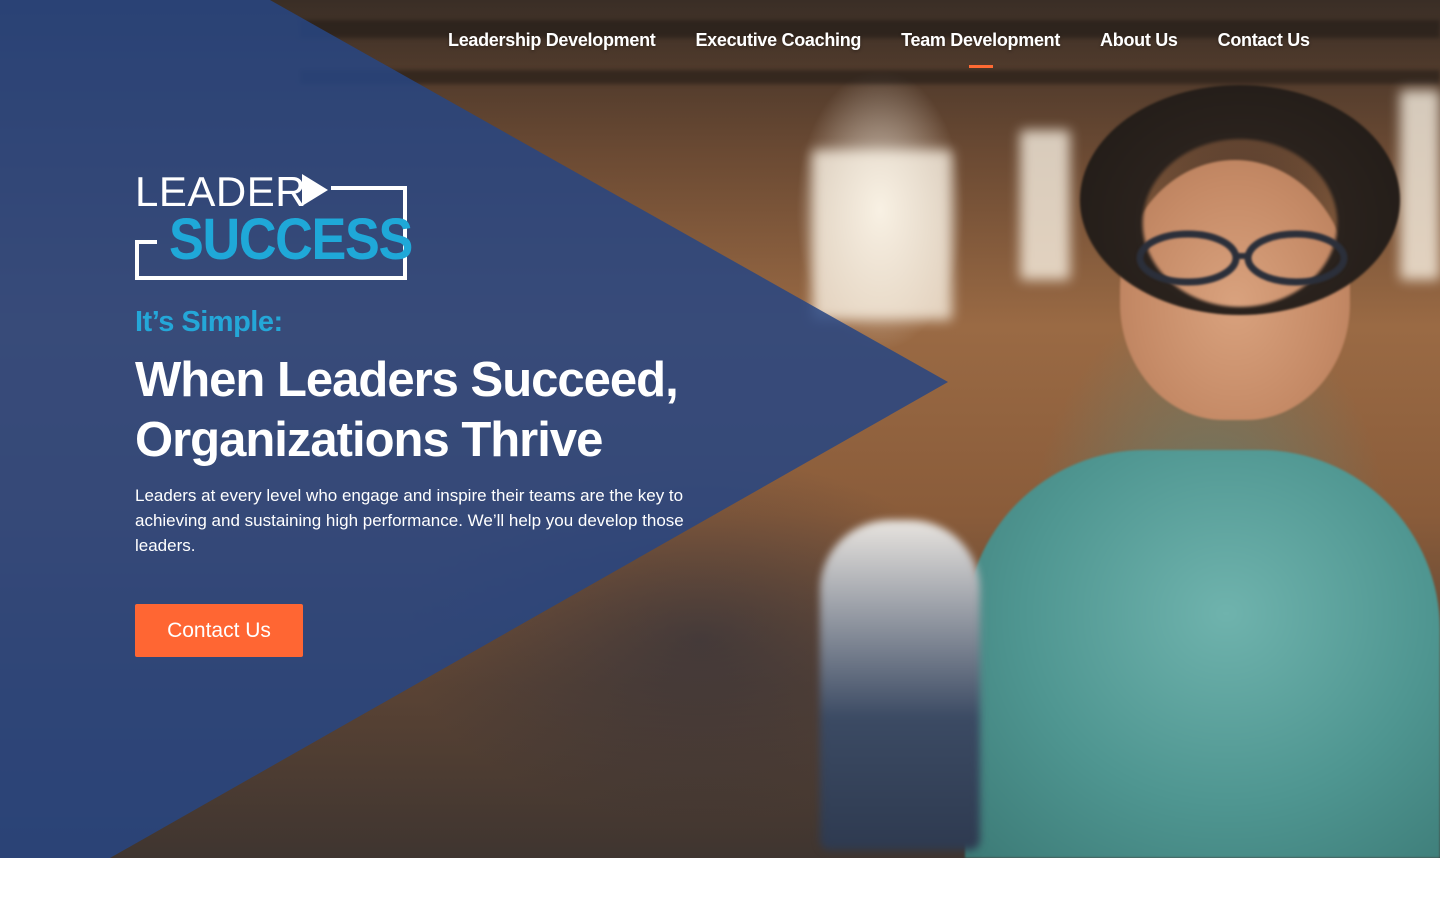 Image resolution: width=1440 pixels, height=900 pixels. What do you see at coordinates (980, 40) in the screenshot?
I see `nav-team-development: Team Development` at bounding box center [980, 40].